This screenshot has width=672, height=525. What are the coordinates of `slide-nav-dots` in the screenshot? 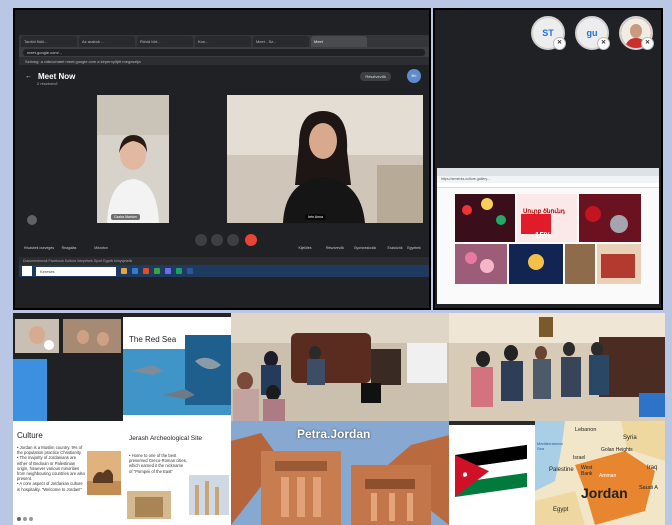 It's located at (31, 519).